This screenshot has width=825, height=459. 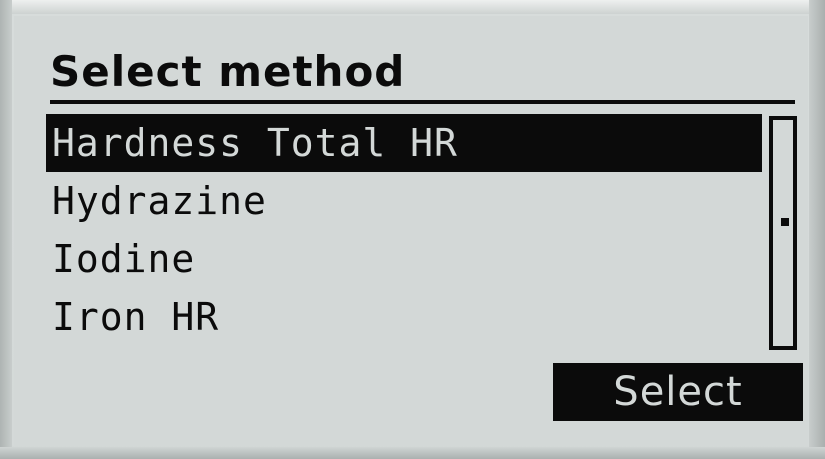 What do you see at coordinates (678, 392) in the screenshot?
I see `select-button: Select` at bounding box center [678, 392].